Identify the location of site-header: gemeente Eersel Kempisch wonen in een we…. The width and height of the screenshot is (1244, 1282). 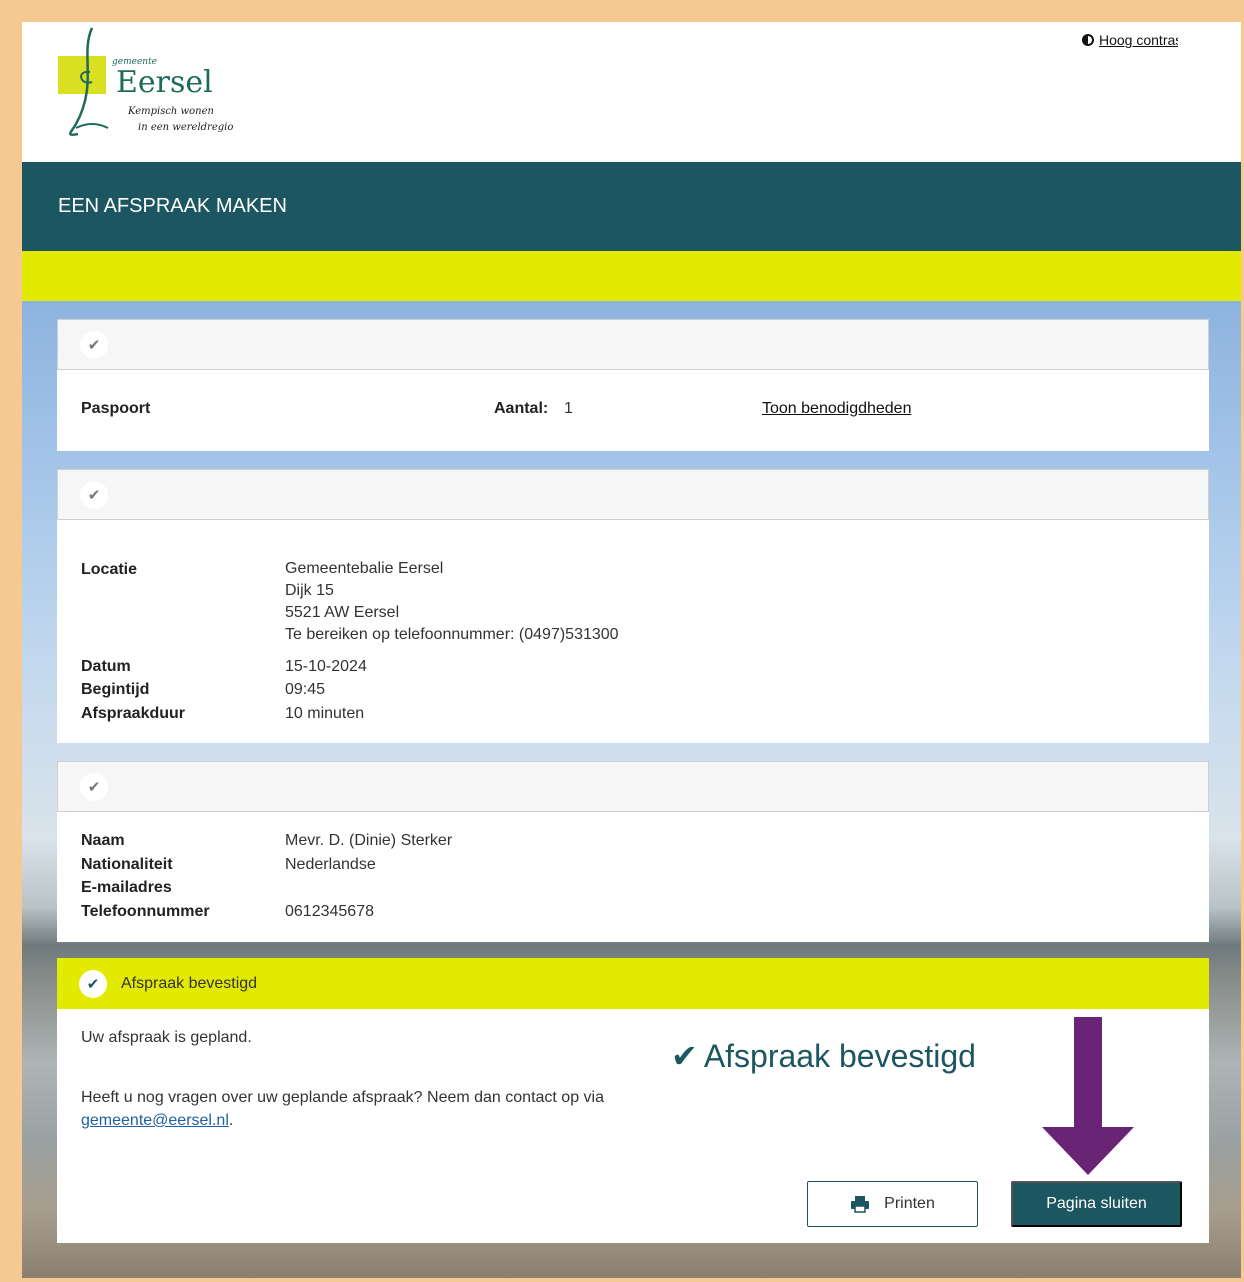
(631, 92).